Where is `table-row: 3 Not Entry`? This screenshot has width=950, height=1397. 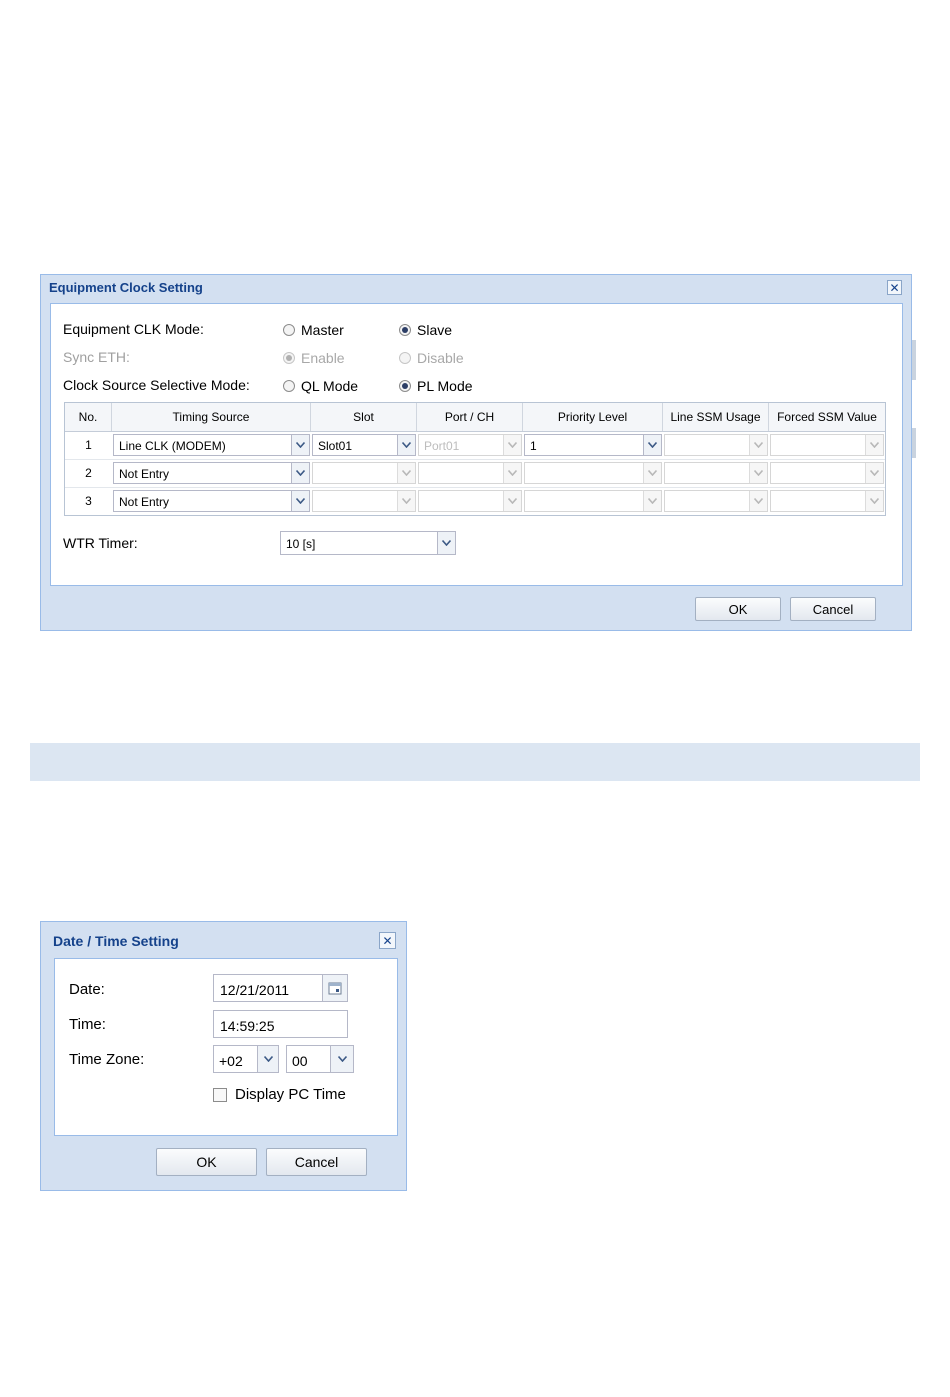
table-row: 3 Not Entry is located at coordinates (475, 501).